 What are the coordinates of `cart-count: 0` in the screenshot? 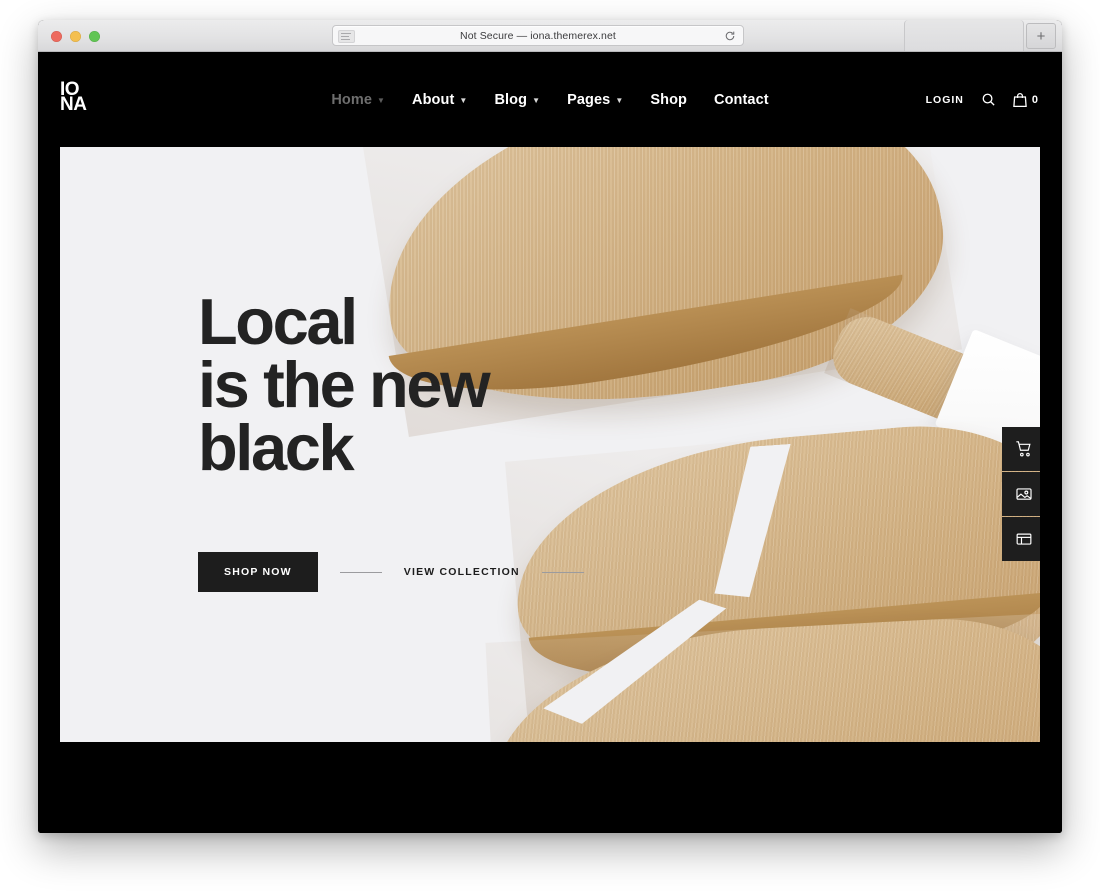 It's located at (1034, 99).